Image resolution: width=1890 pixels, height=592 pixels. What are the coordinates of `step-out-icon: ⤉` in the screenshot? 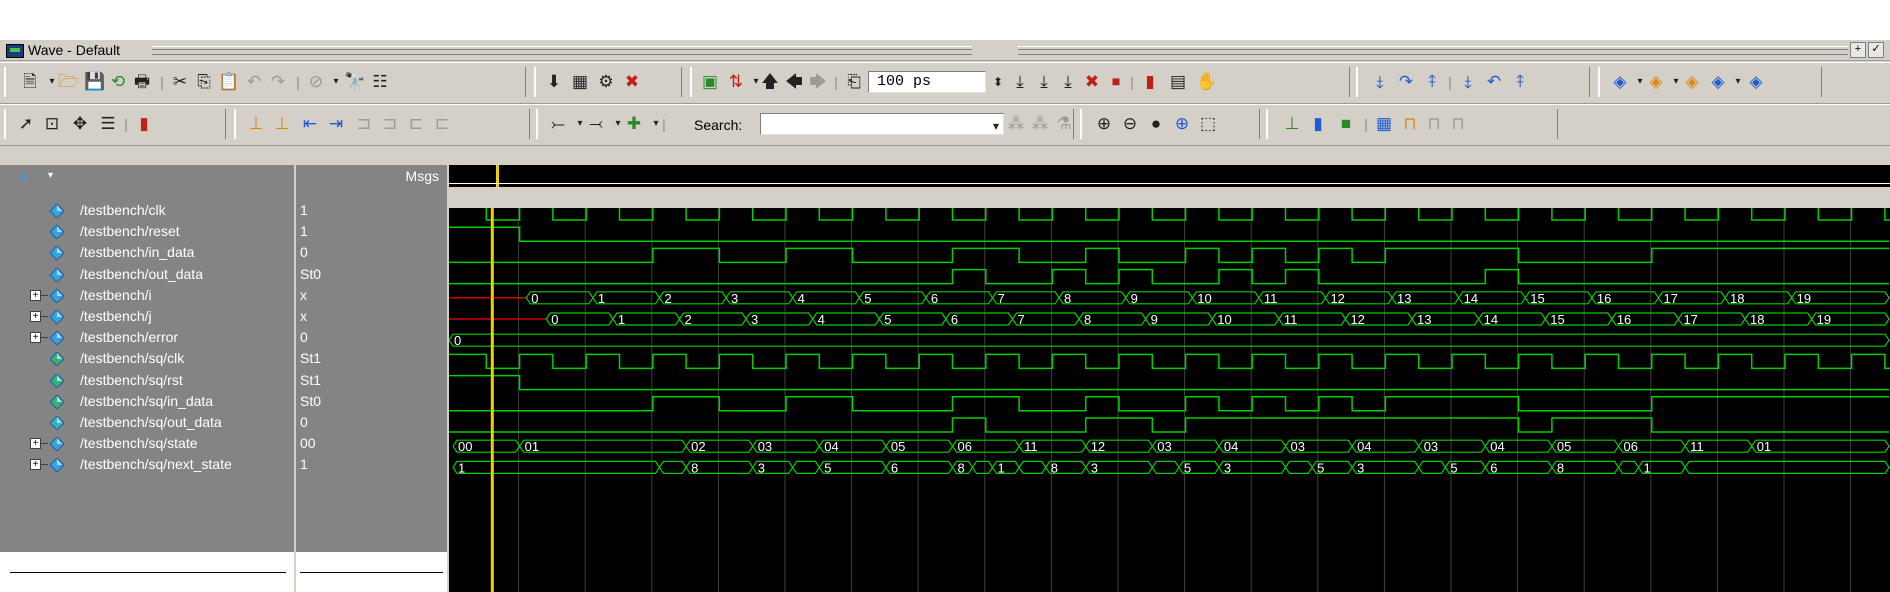 It's located at (1432, 82).